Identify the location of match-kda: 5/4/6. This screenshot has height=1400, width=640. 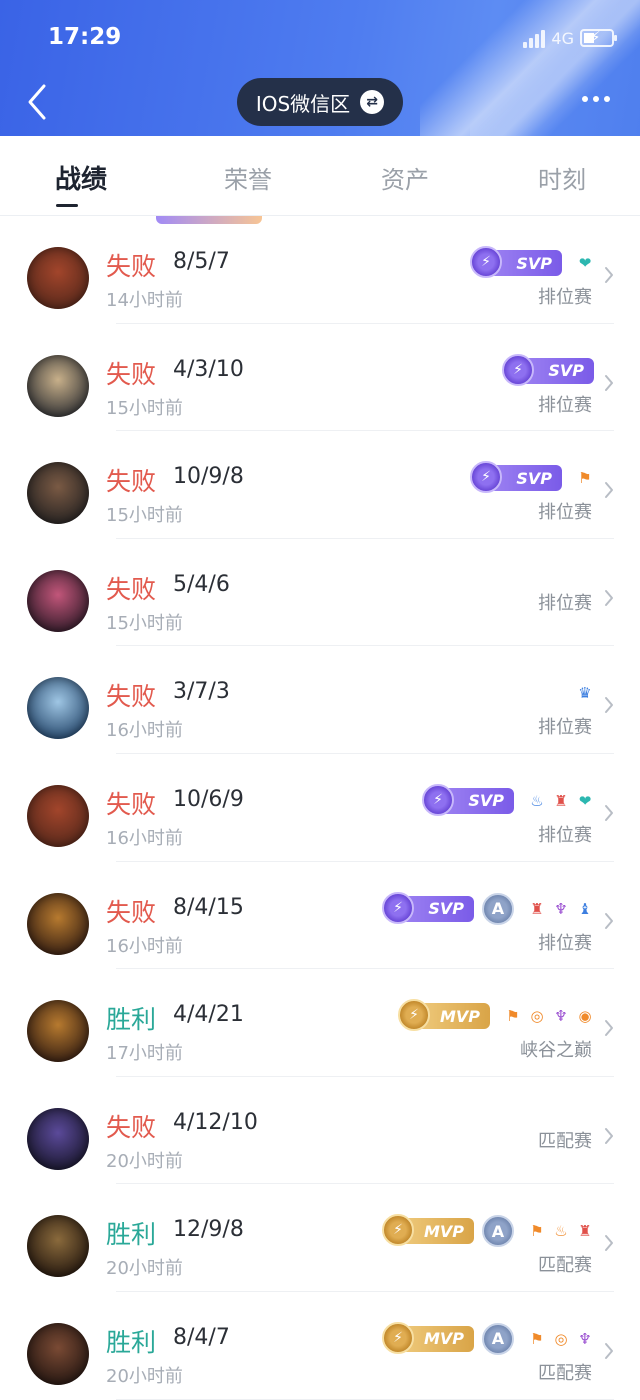
(201, 584).